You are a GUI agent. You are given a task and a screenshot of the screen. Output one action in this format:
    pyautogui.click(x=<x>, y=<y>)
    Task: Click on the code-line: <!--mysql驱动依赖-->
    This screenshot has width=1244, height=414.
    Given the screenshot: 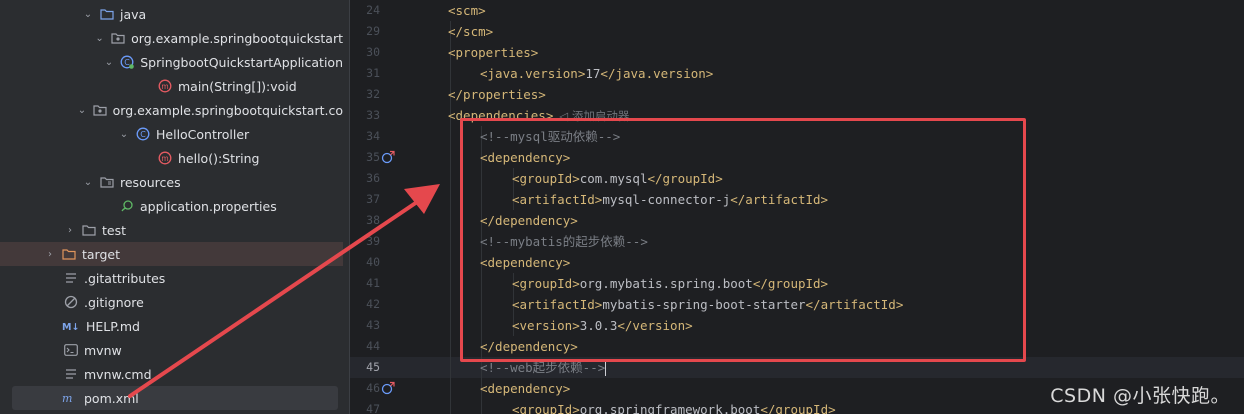 What is the action you would take?
    pyautogui.click(x=828, y=136)
    